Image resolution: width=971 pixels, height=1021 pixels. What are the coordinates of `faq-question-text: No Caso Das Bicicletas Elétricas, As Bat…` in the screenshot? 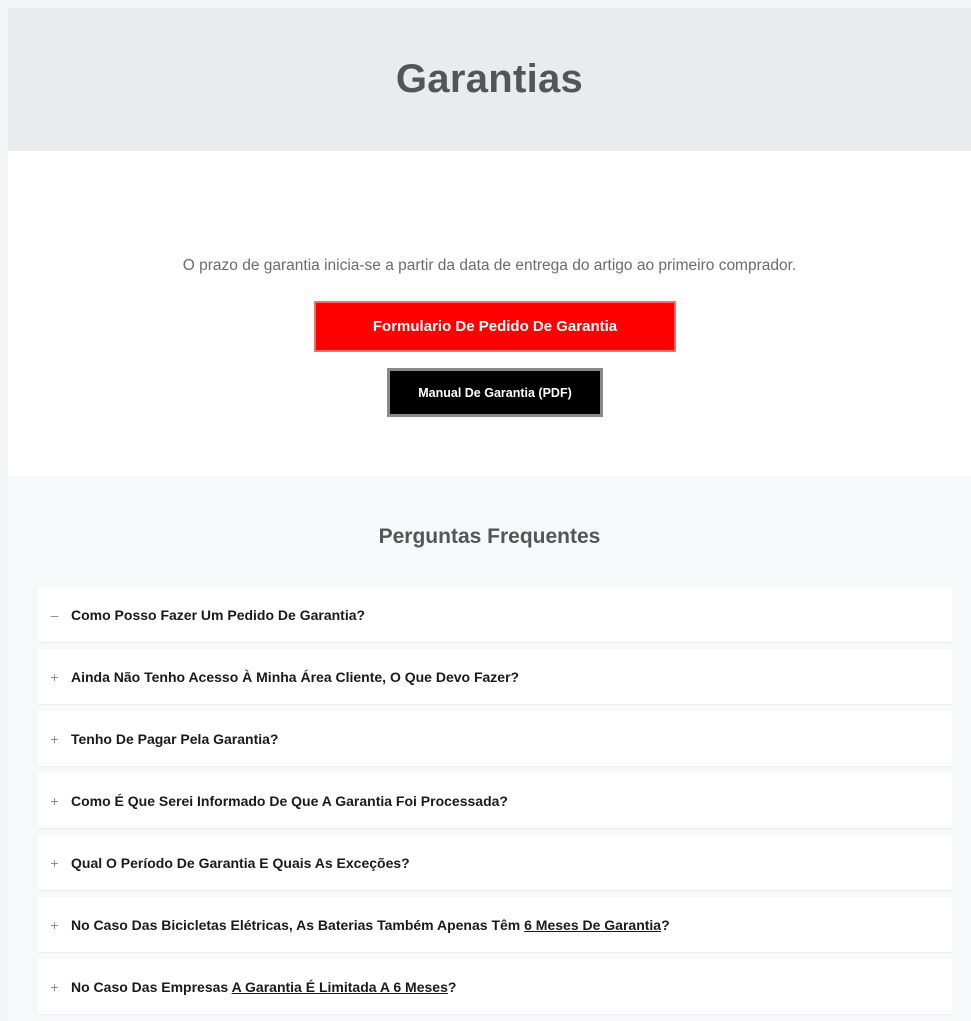 It's located at (298, 924).